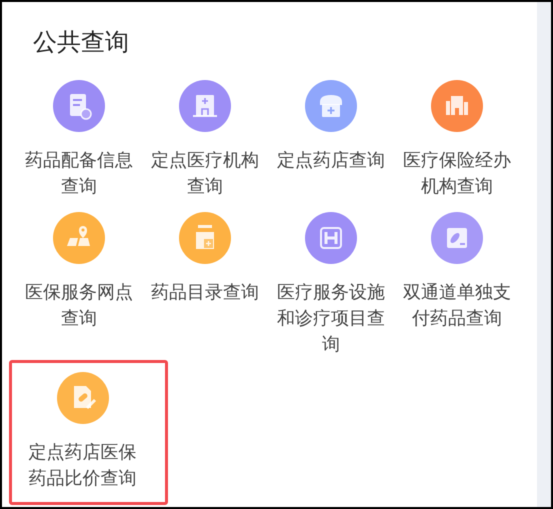 The height and width of the screenshot is (509, 553). I want to click on item-label: 医疗服务设施和诊疗项目查询, so click(331, 319).